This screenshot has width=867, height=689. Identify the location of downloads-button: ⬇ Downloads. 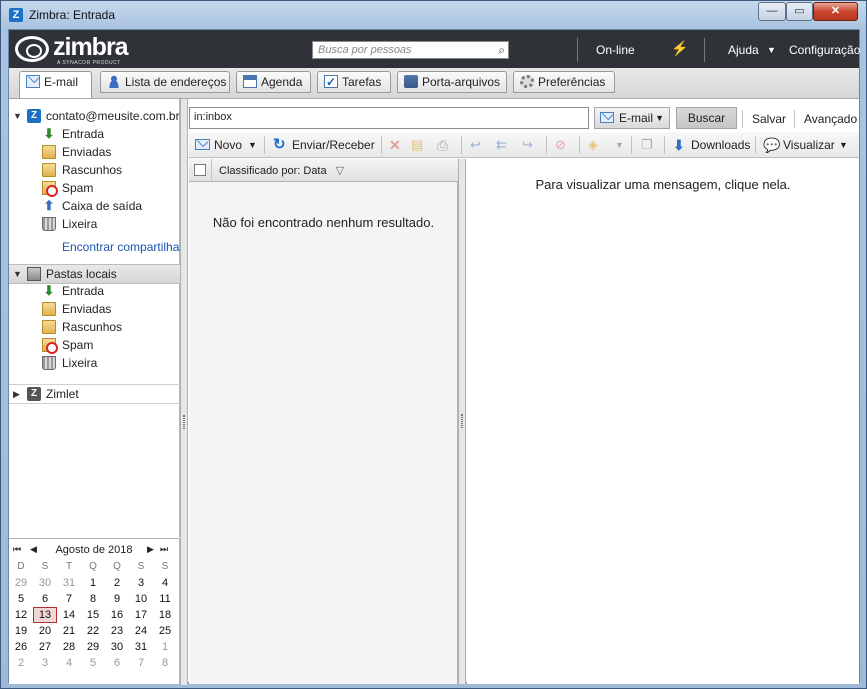
(711, 145).